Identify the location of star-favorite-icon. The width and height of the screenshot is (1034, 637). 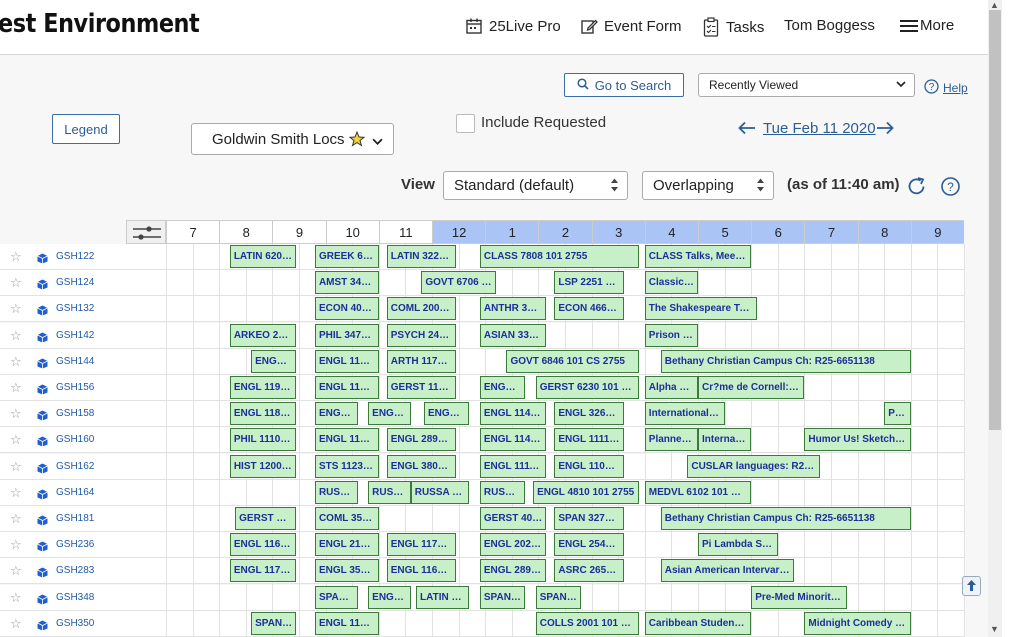
(357, 140).